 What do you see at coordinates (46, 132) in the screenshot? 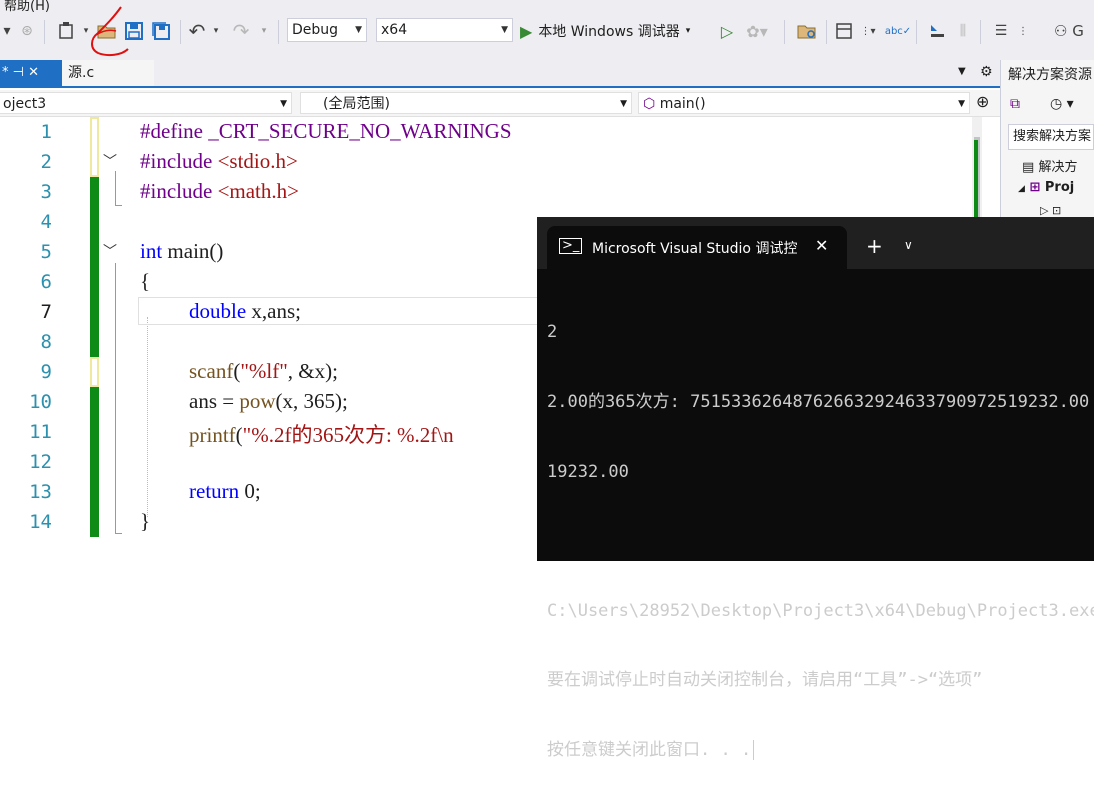
I see `line-number: 1` at bounding box center [46, 132].